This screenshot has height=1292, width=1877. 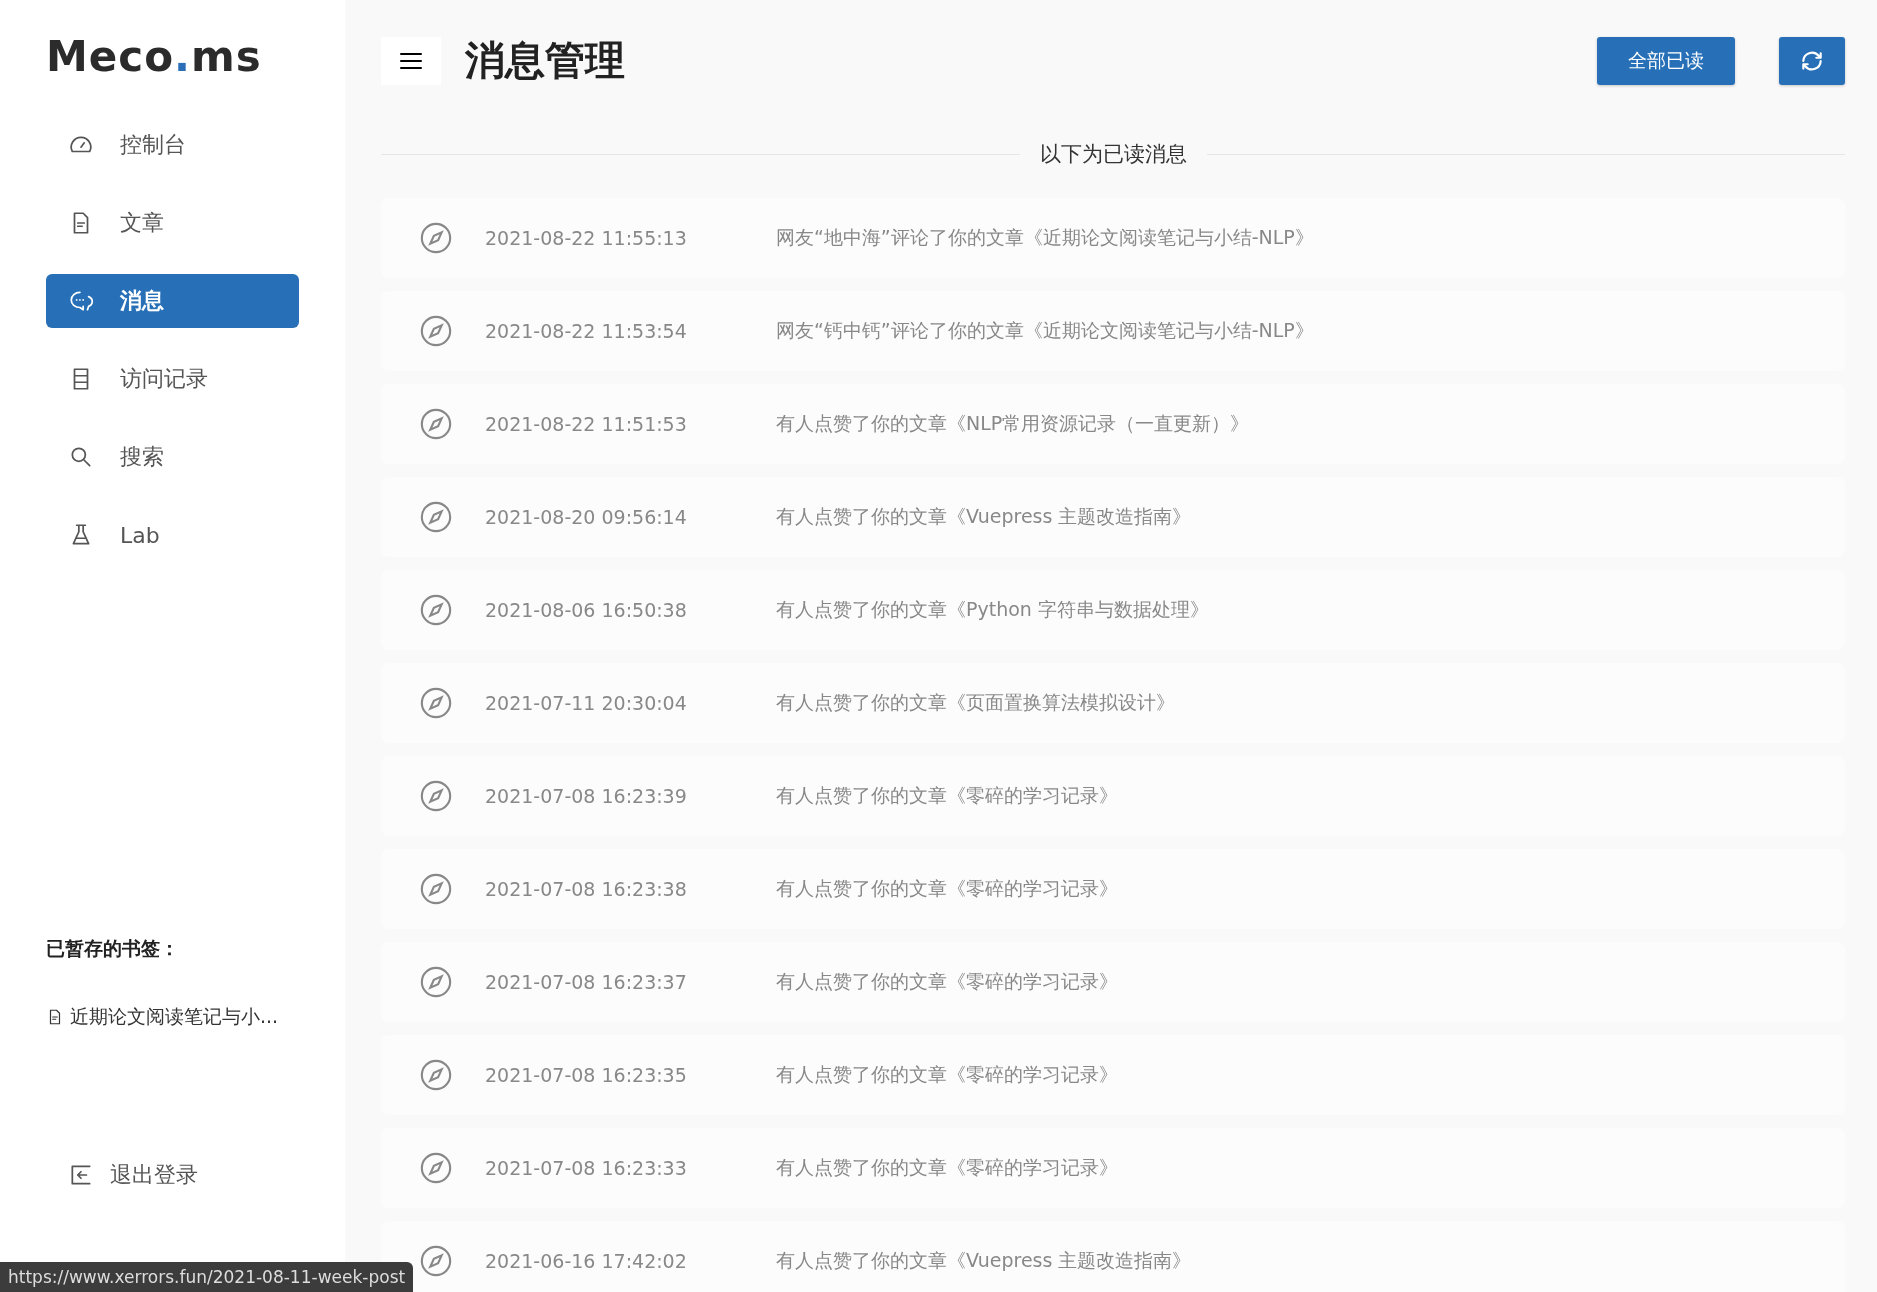 What do you see at coordinates (586, 517) in the screenshot?
I see `message-time: 2021-08-20 09:56:14` at bounding box center [586, 517].